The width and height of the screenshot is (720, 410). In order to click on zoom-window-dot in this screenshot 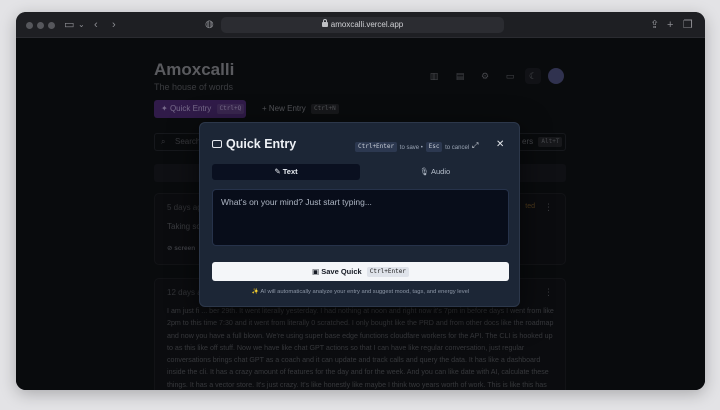, I will do `click(51, 25)`.